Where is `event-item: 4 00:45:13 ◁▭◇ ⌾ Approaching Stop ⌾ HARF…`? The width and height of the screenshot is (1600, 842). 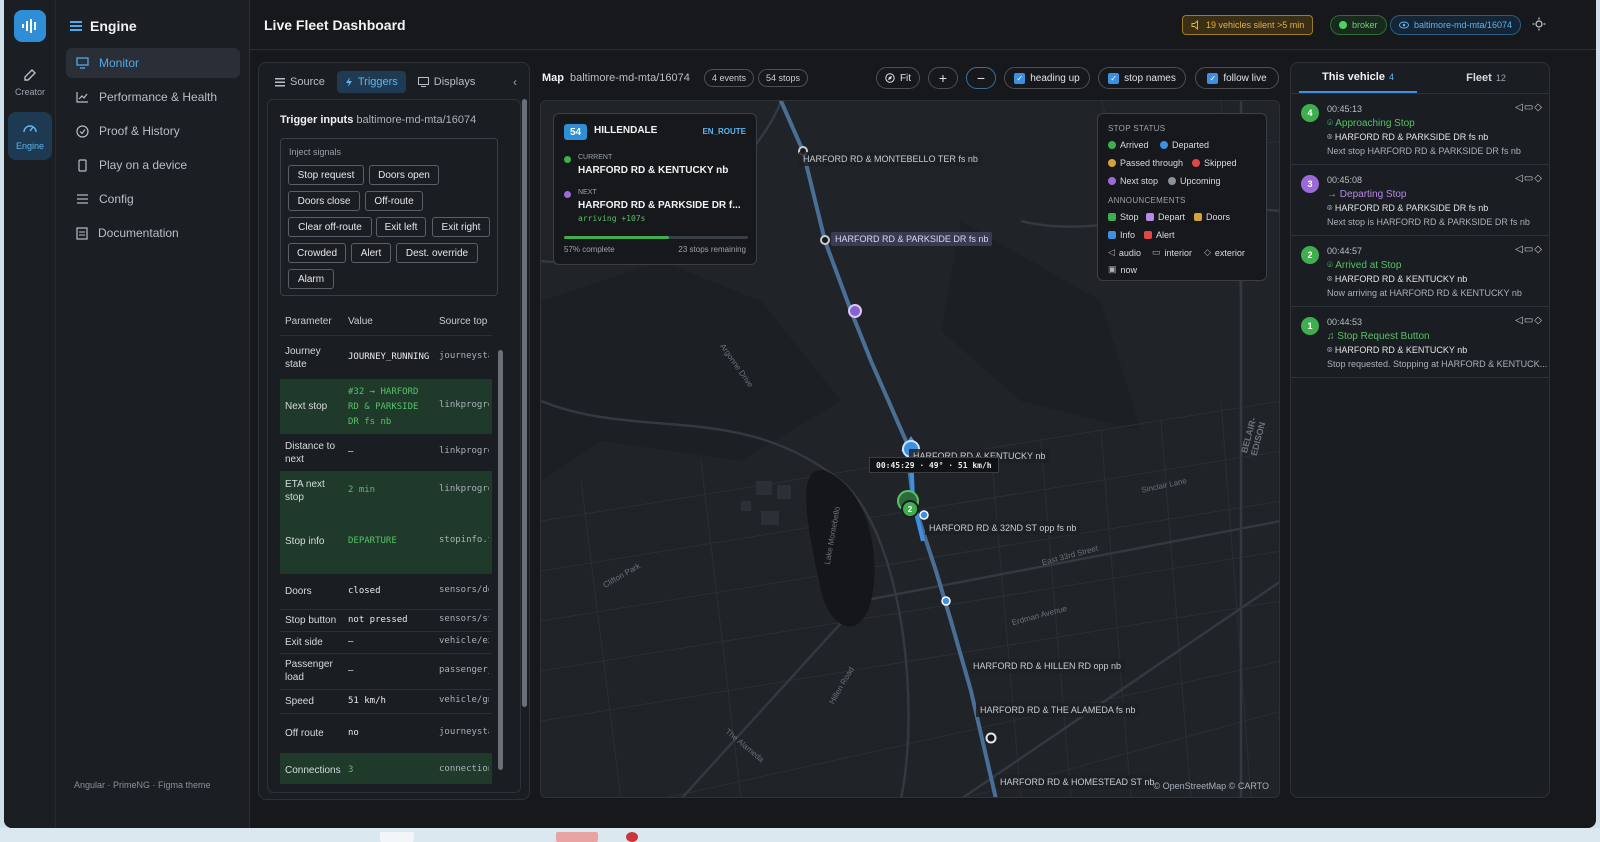
event-item: 4 00:45:13 ◁▭◇ ⌾ Approaching Stop ⌾ HARF… is located at coordinates (1420, 129).